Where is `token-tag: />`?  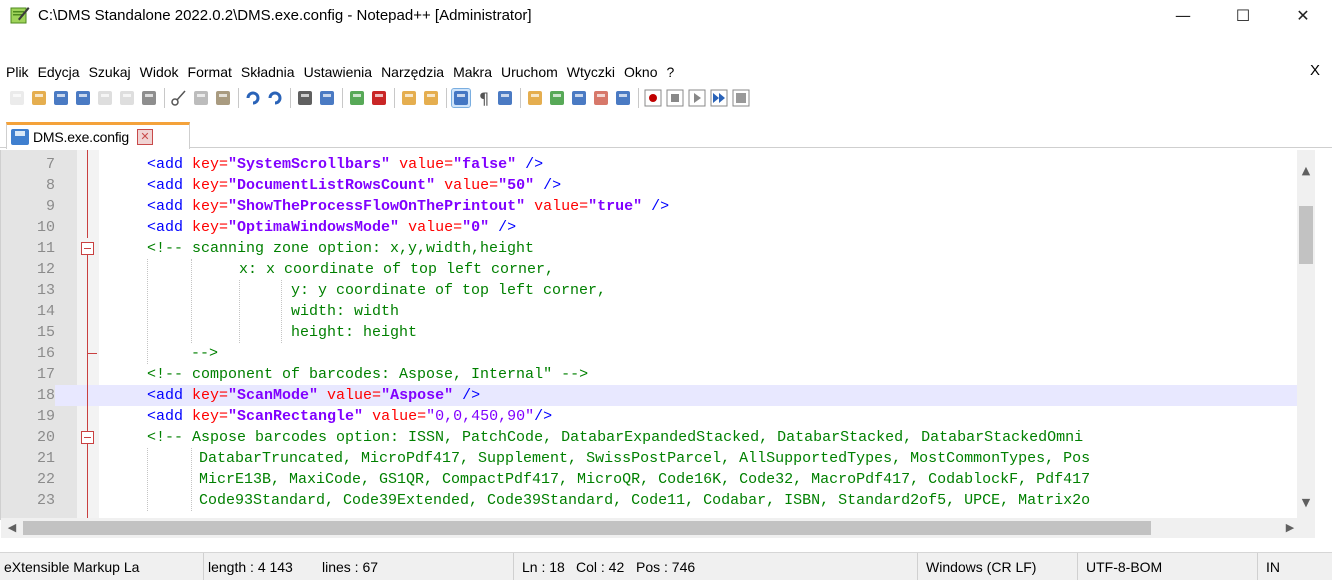 token-tag: /> is located at coordinates (543, 416).